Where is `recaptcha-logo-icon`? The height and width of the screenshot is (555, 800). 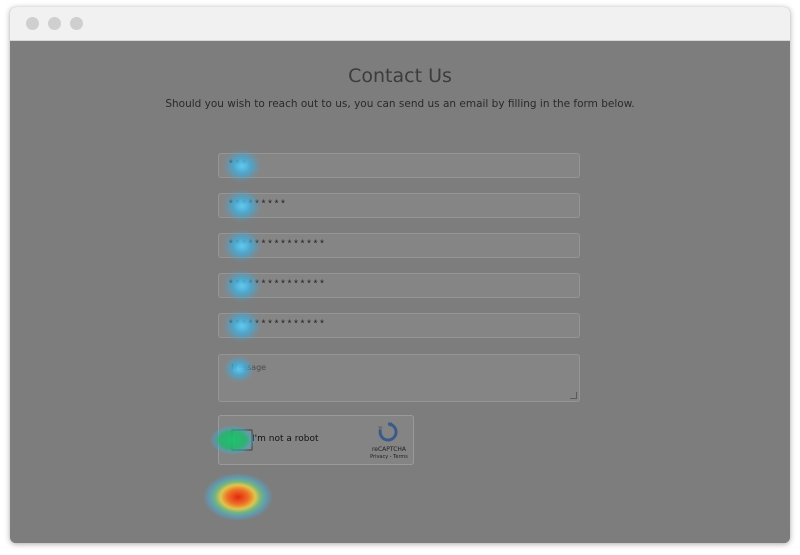 recaptcha-logo-icon is located at coordinates (388, 432).